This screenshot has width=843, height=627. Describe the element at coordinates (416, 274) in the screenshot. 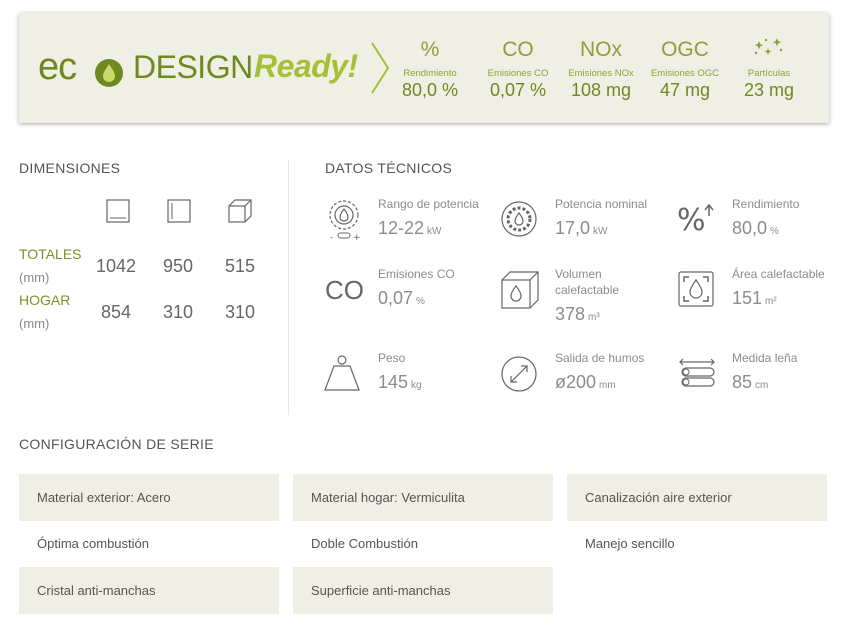

I see `tech-label: Emisiones CO` at that location.